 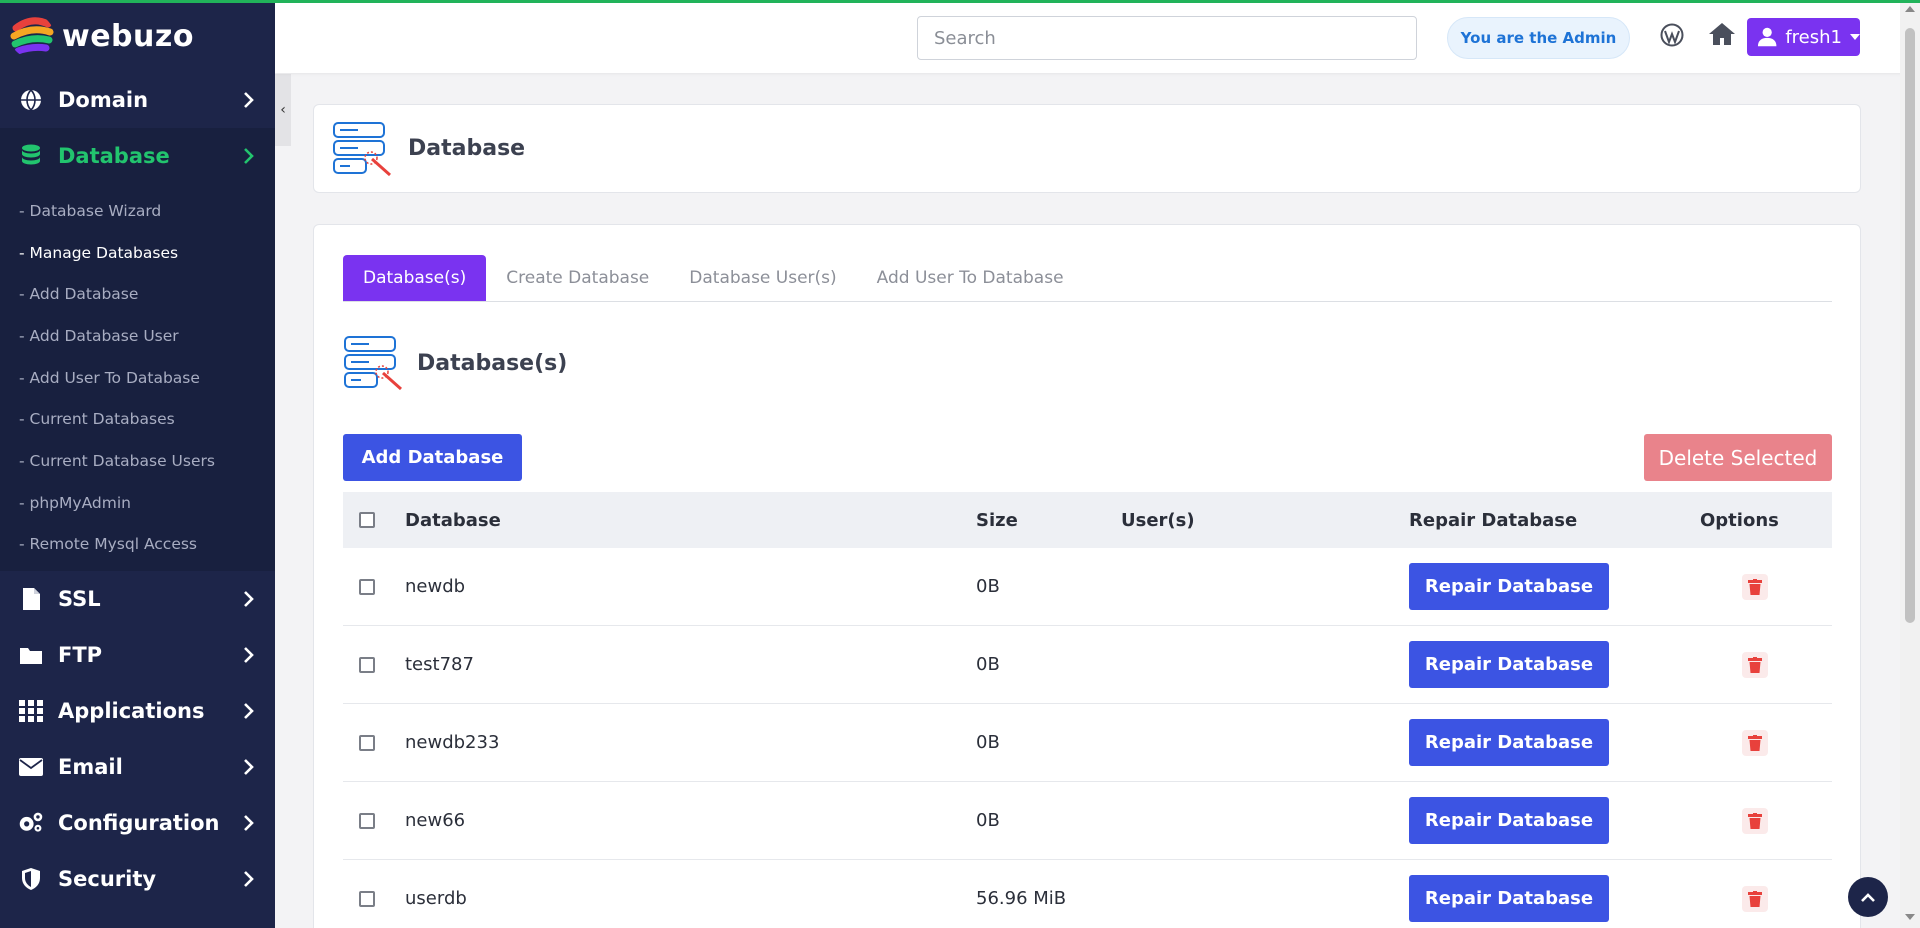 What do you see at coordinates (1910, 9) in the screenshot?
I see `scroll-up-arrow-icon` at bounding box center [1910, 9].